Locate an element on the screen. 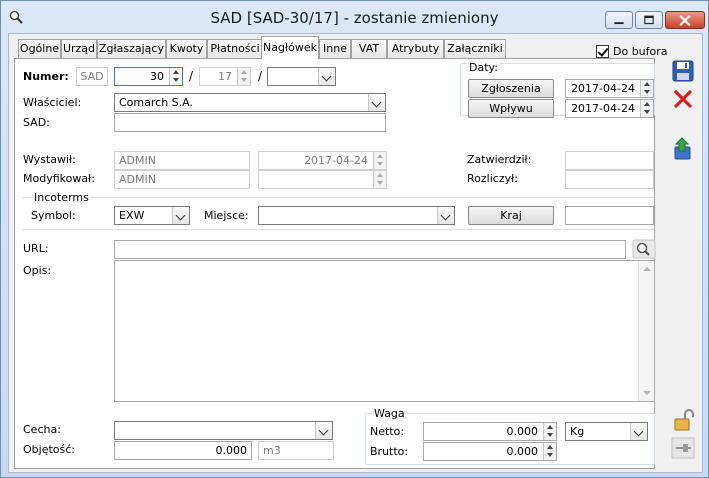 The image size is (709, 478). numer-number-spinner is located at coordinates (175, 76).